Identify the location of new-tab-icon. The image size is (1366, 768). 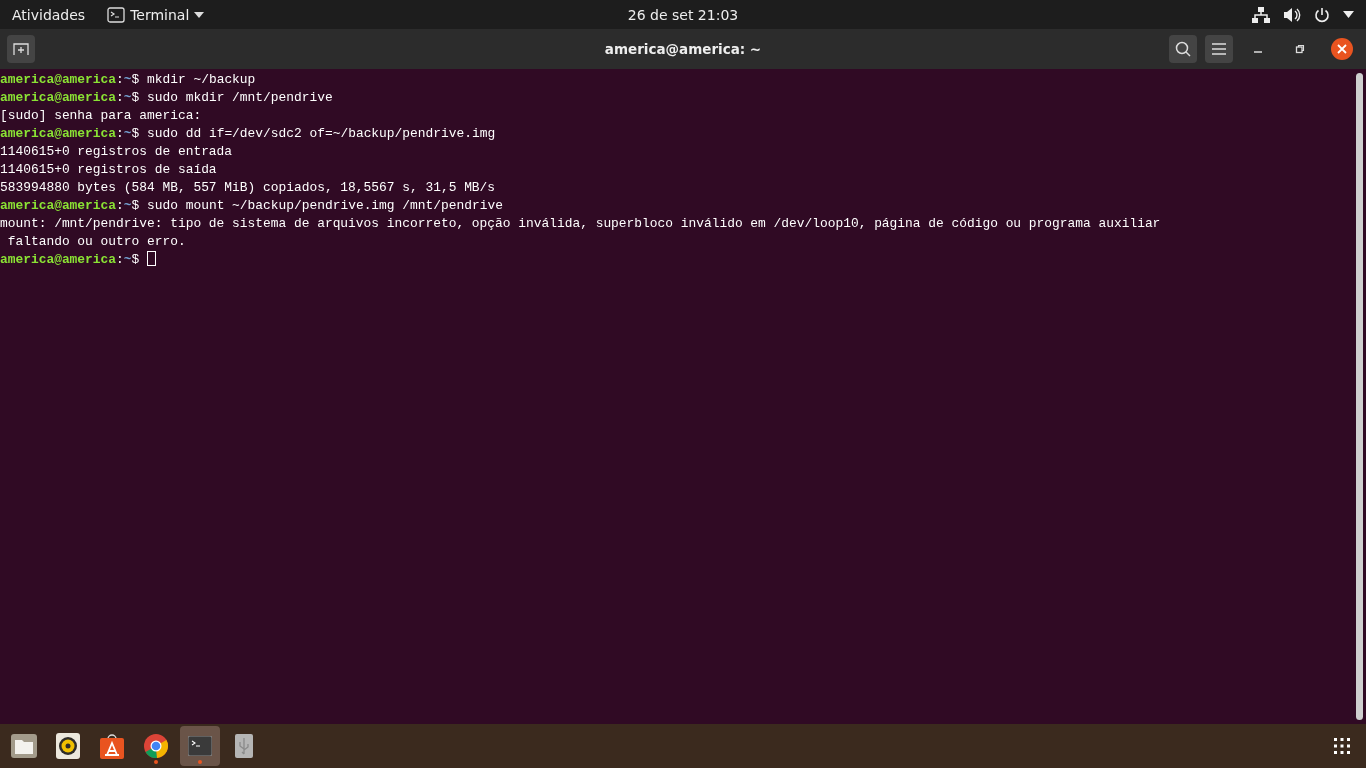
(21, 49).